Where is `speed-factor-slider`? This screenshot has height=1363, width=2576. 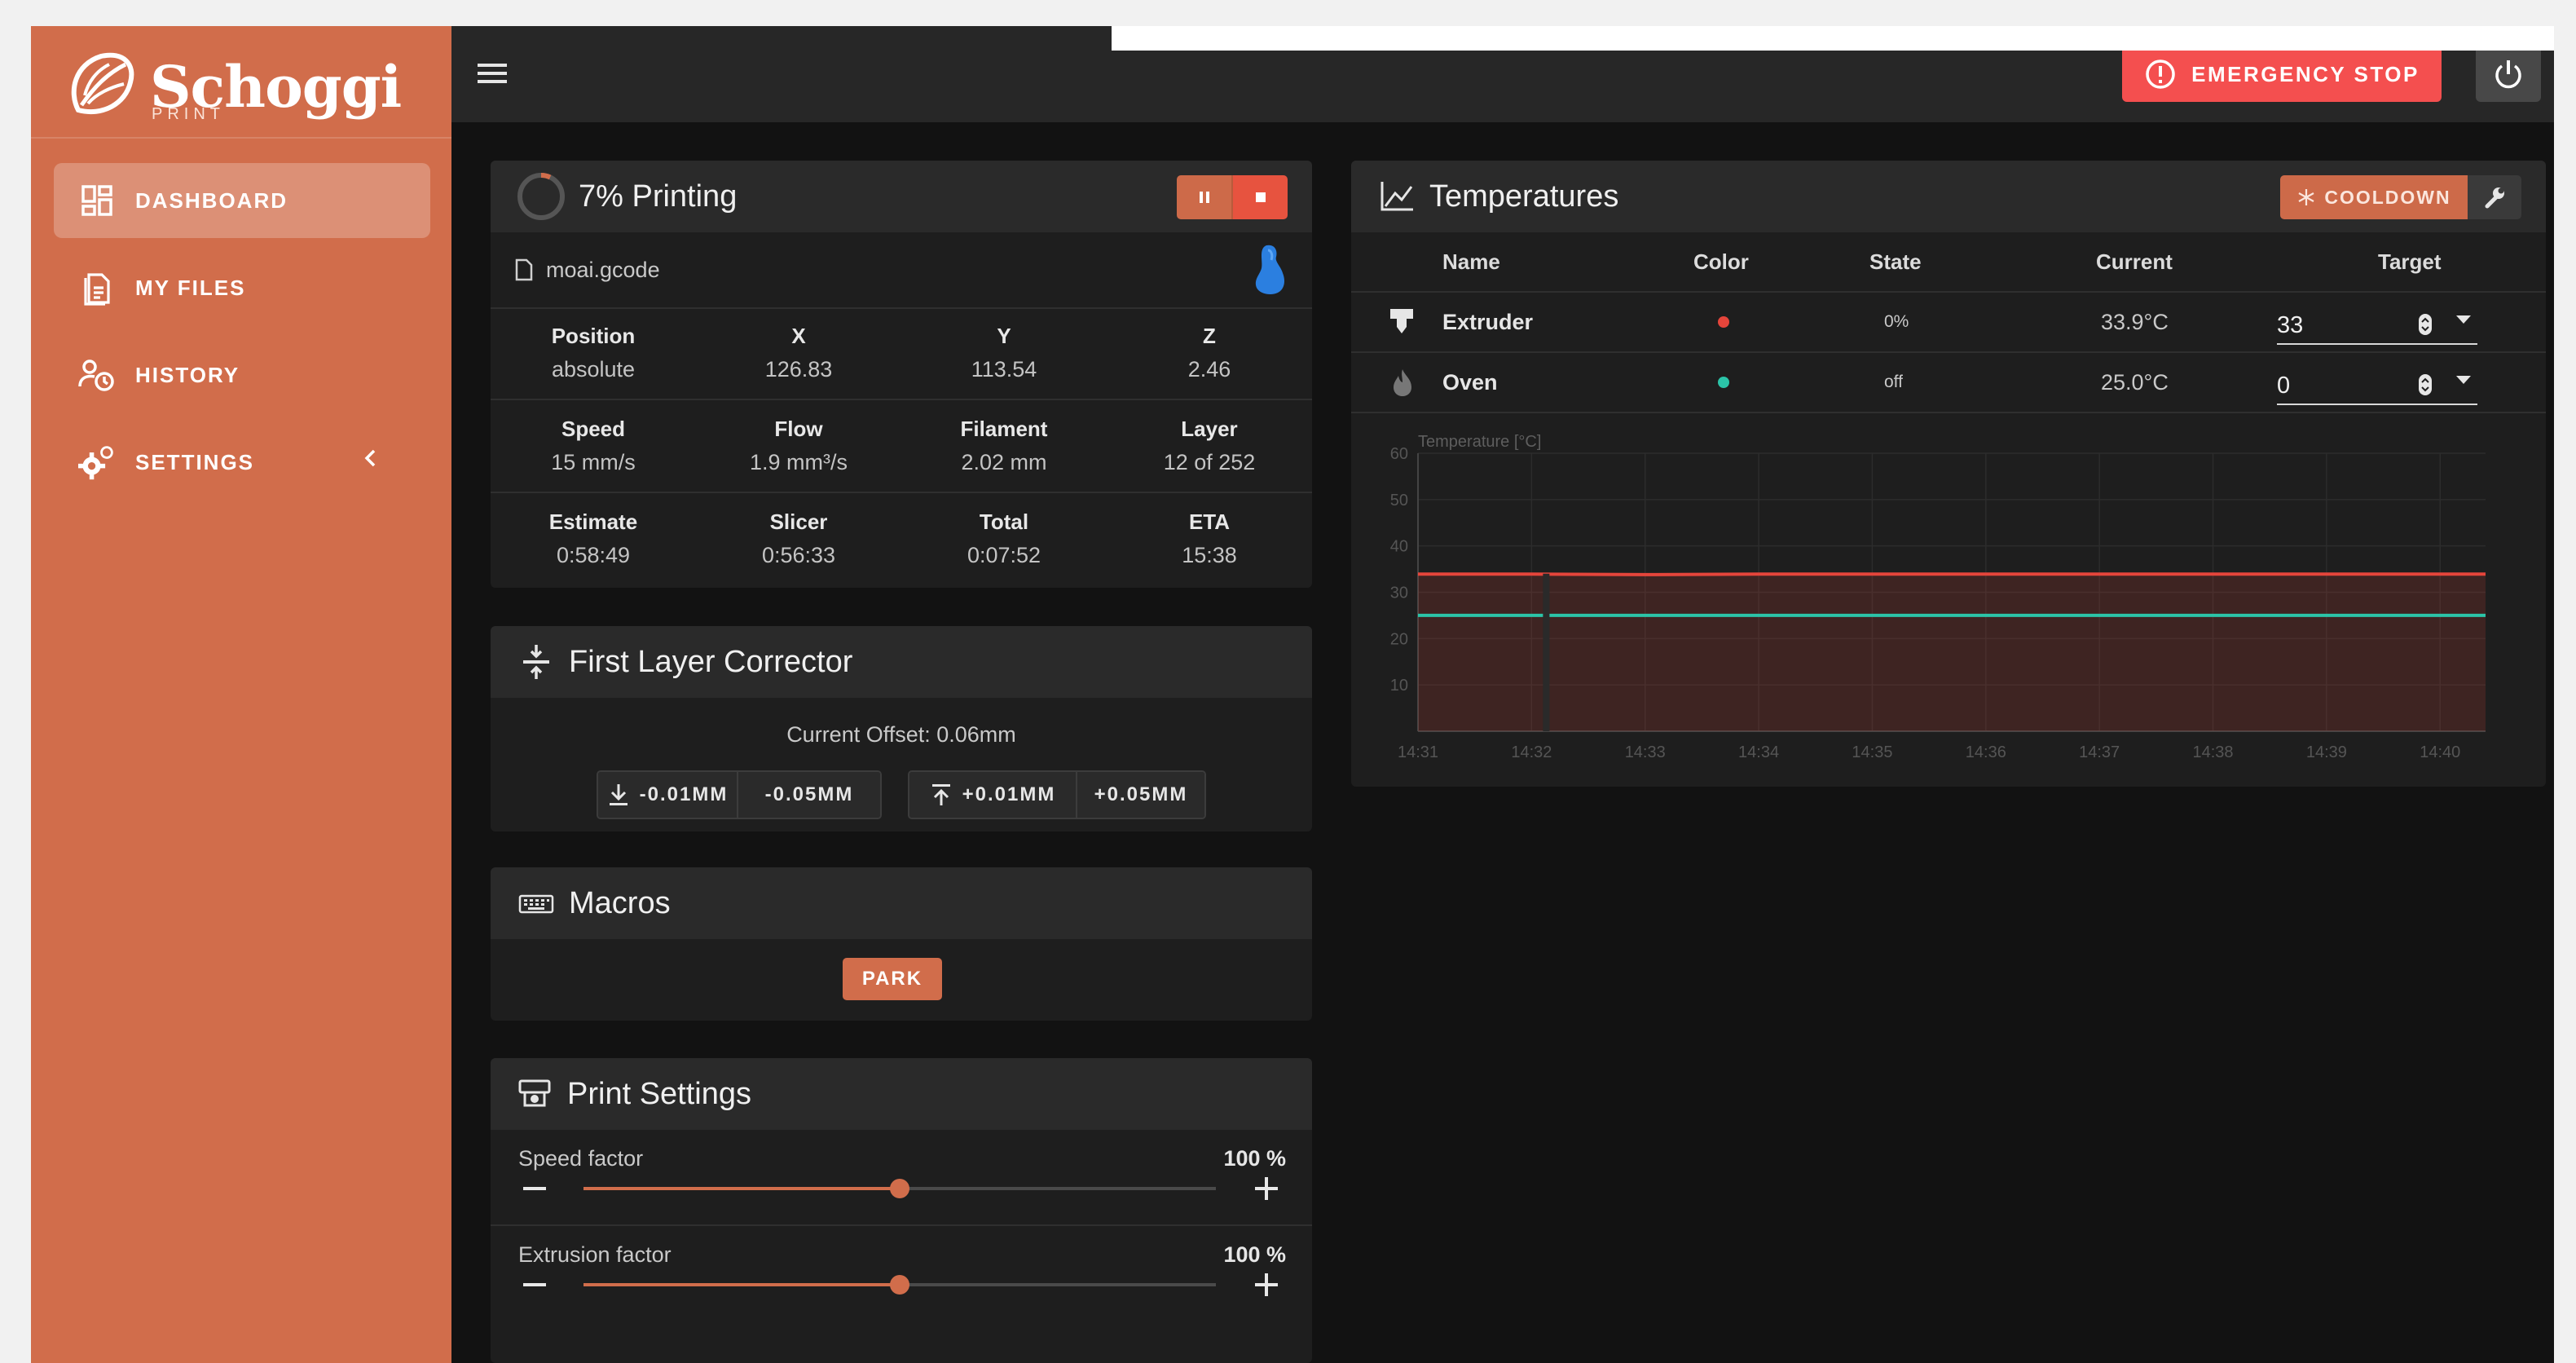
speed-factor-slider is located at coordinates (900, 1188).